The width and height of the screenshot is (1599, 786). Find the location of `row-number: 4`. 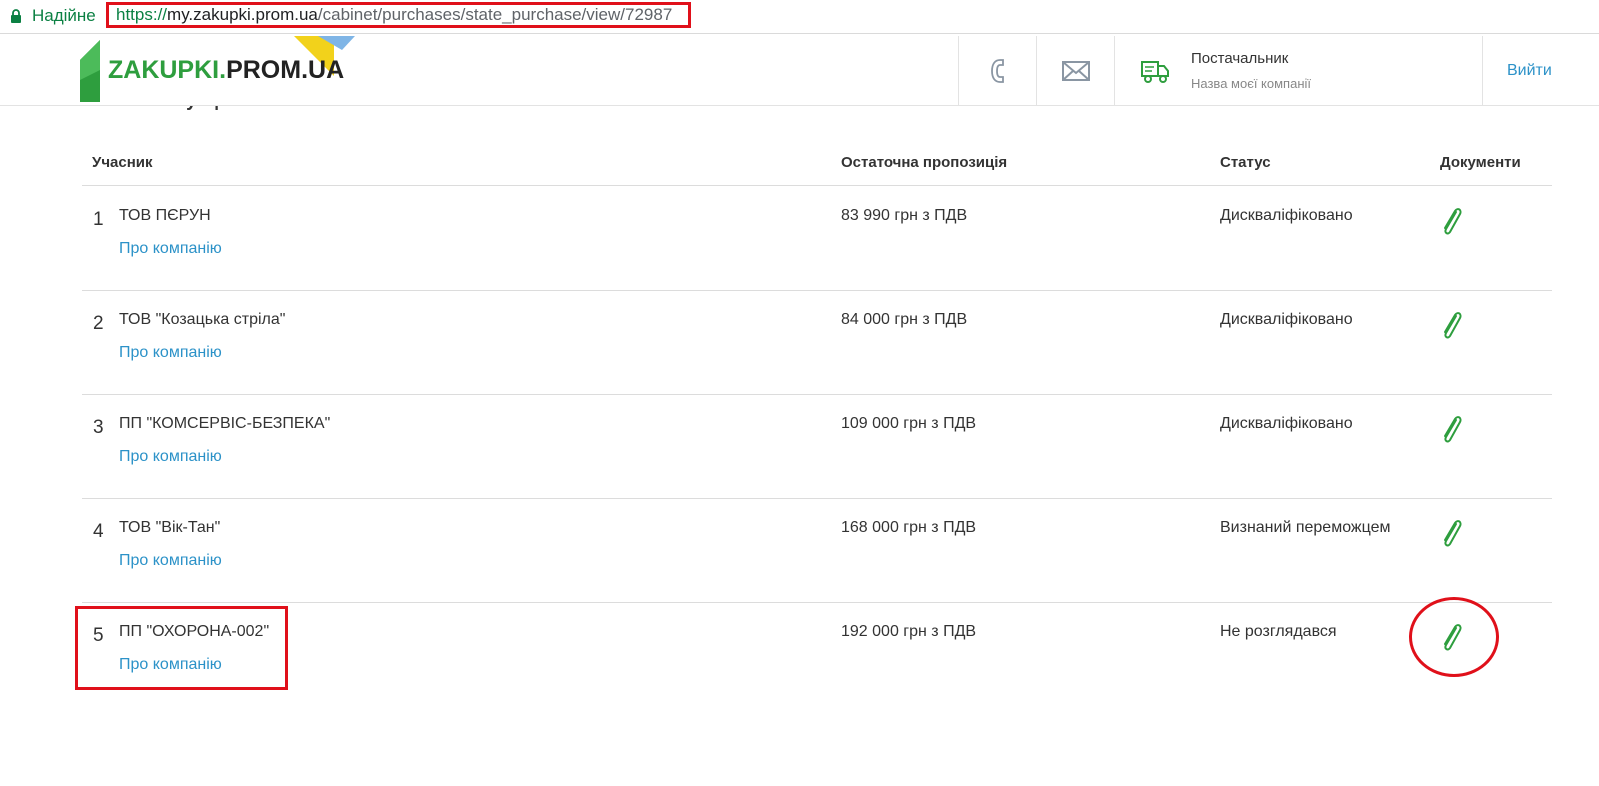

row-number: 4 is located at coordinates (98, 531).